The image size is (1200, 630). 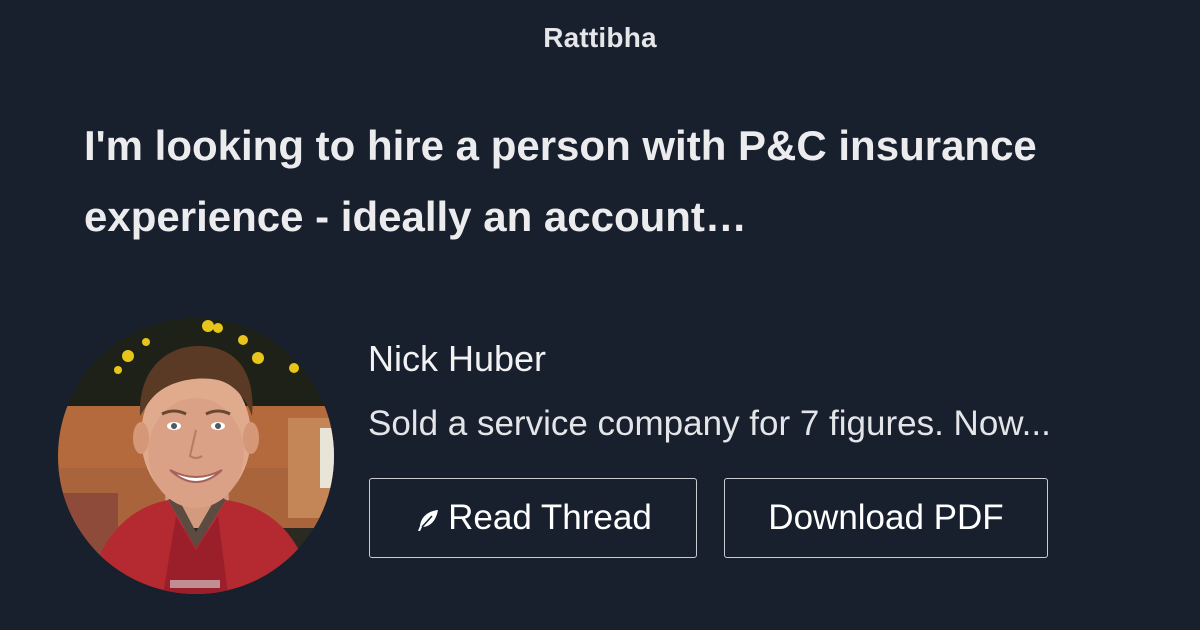 I want to click on read-thread-button: Read Thread, so click(x=533, y=518).